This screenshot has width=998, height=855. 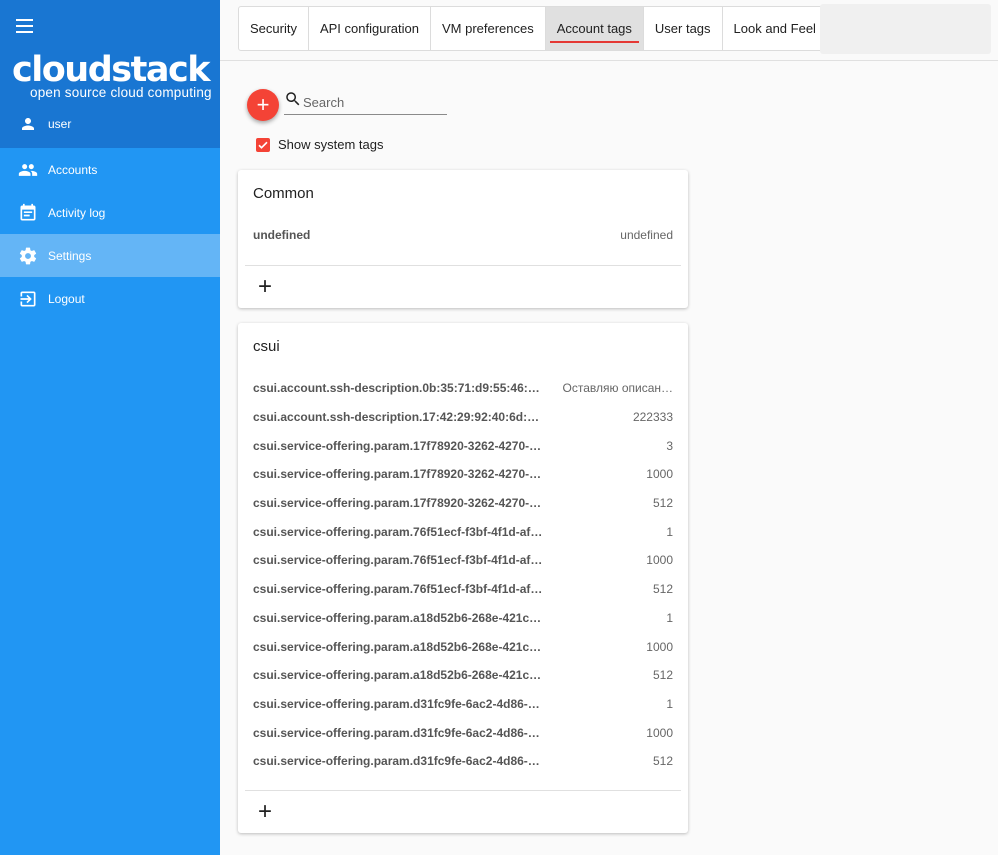 What do you see at coordinates (73, 169) in the screenshot?
I see `sidebar-item-label: Accounts` at bounding box center [73, 169].